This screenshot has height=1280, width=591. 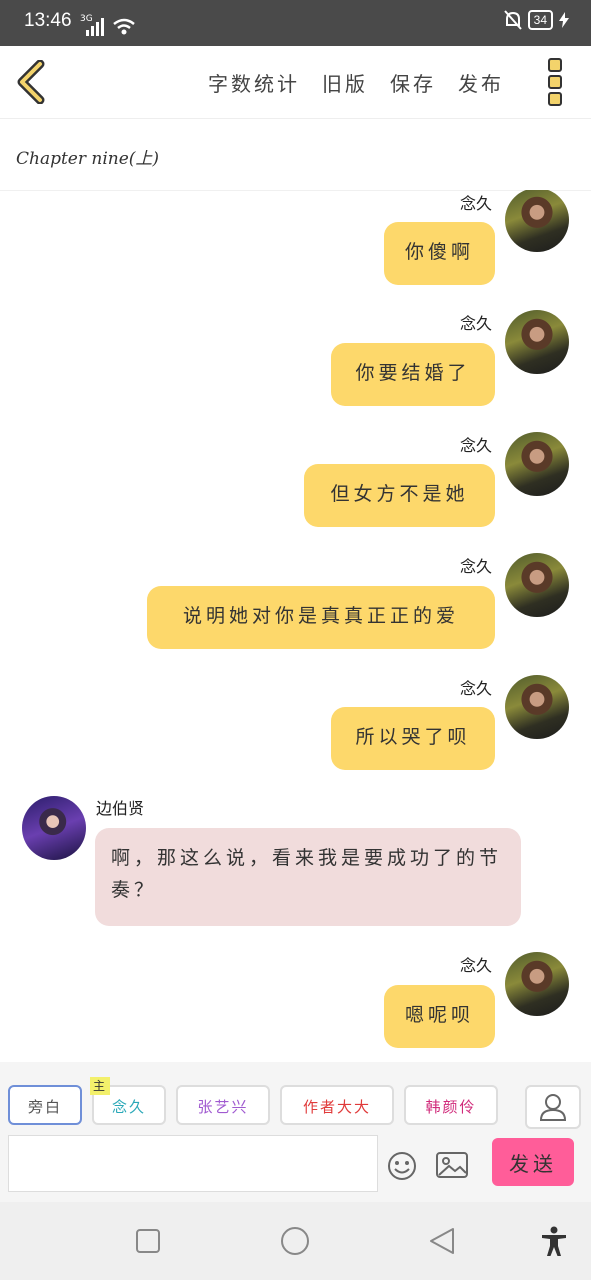 I want to click on composer-panel: 旁白 主 念久 张艺兴 作者大大 韩颜伶 发送, so click(x=295, y=1132).